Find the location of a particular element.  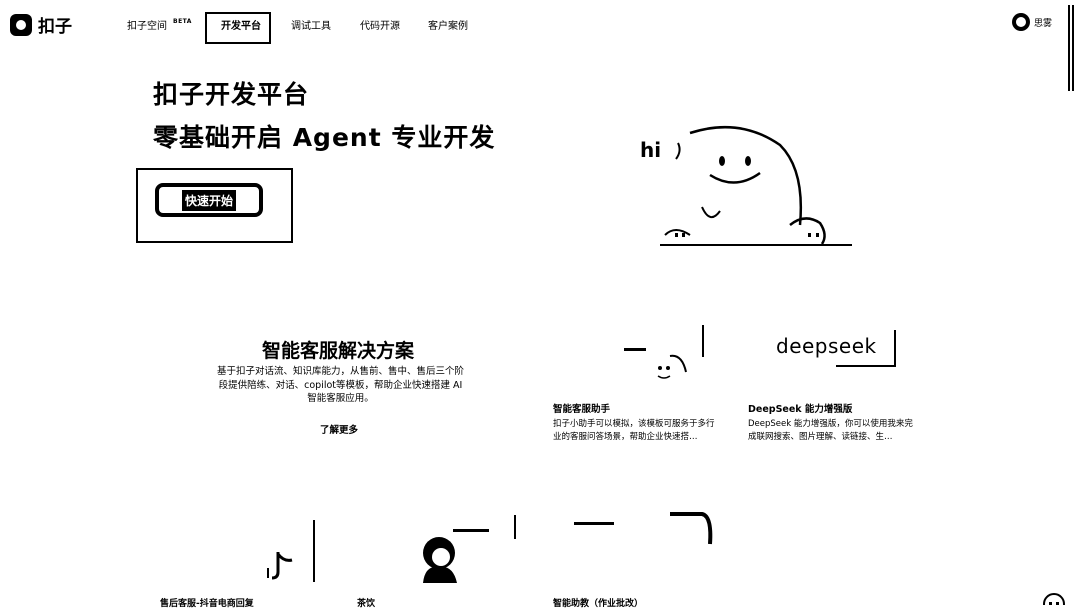

tea-card-illustration is located at coordinates (456, 556).